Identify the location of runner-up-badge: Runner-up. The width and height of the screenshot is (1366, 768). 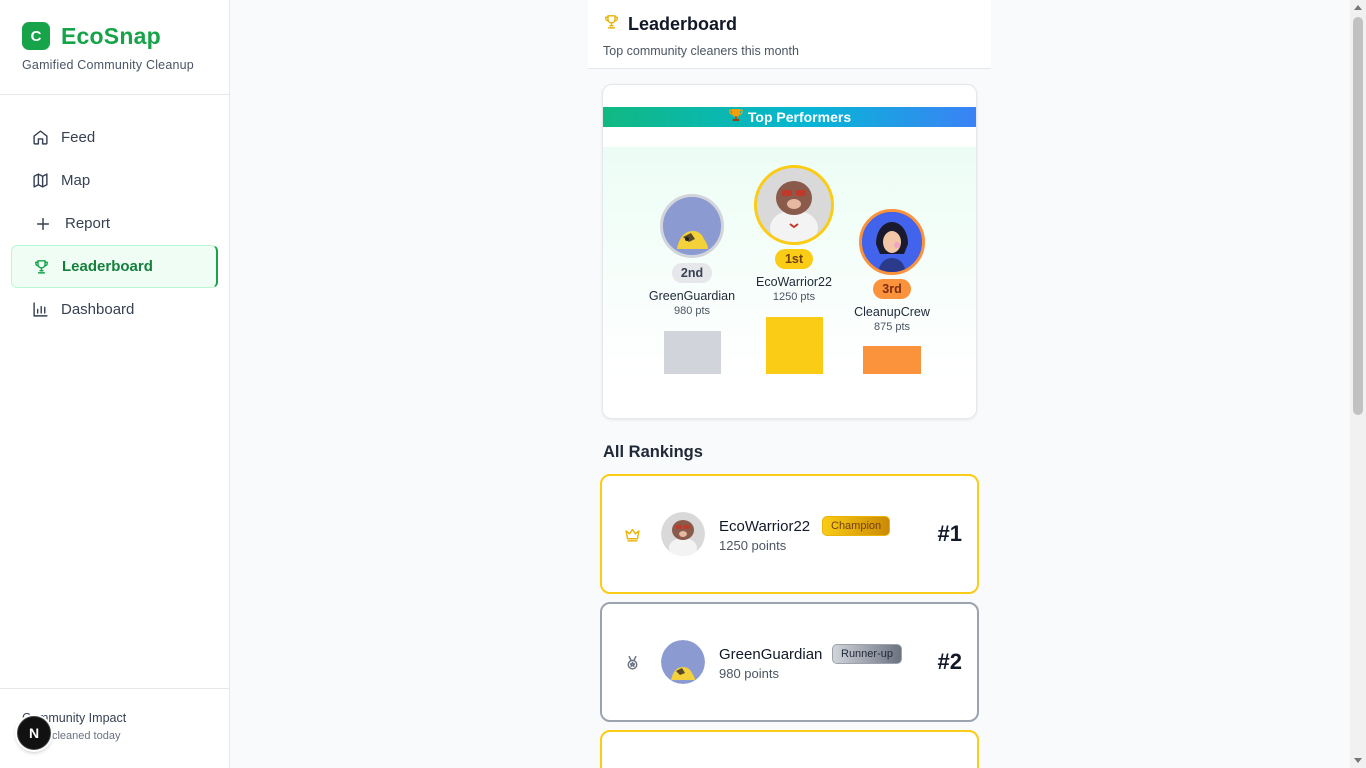
(867, 654).